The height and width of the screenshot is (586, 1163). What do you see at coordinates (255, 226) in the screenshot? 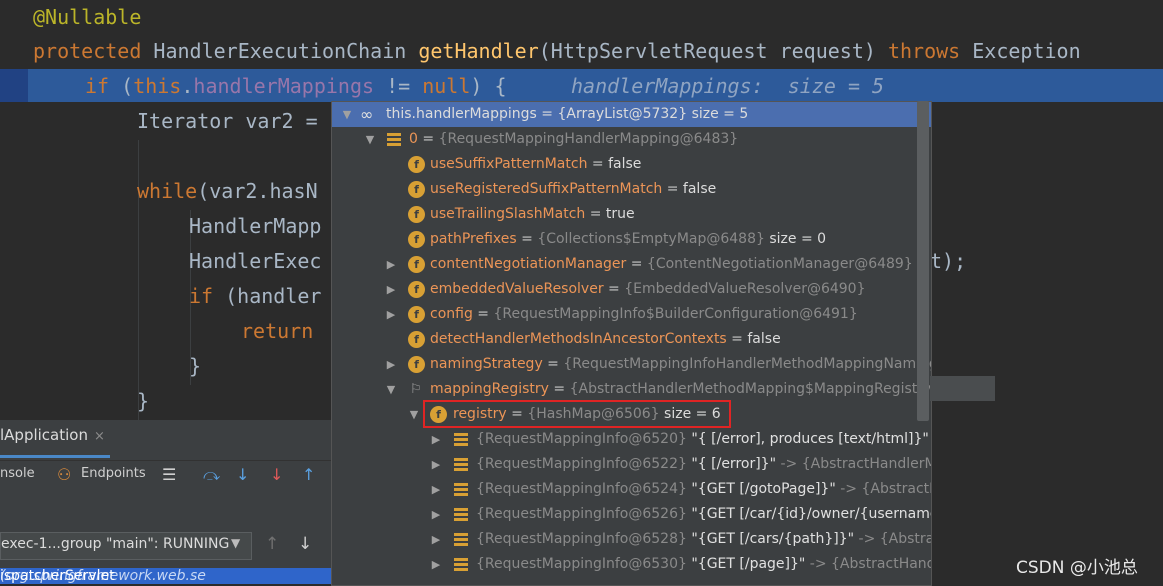
I see `code-line-mapping: HandlerMapp` at bounding box center [255, 226].